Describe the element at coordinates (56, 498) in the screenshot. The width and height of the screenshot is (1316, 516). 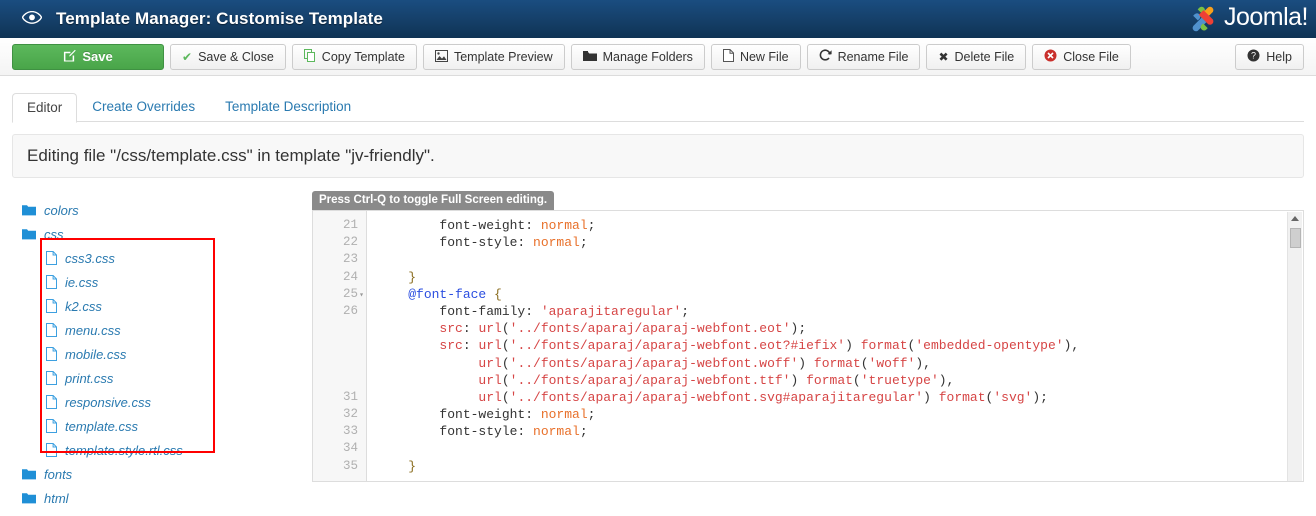
I see `tree-item-label: html` at that location.